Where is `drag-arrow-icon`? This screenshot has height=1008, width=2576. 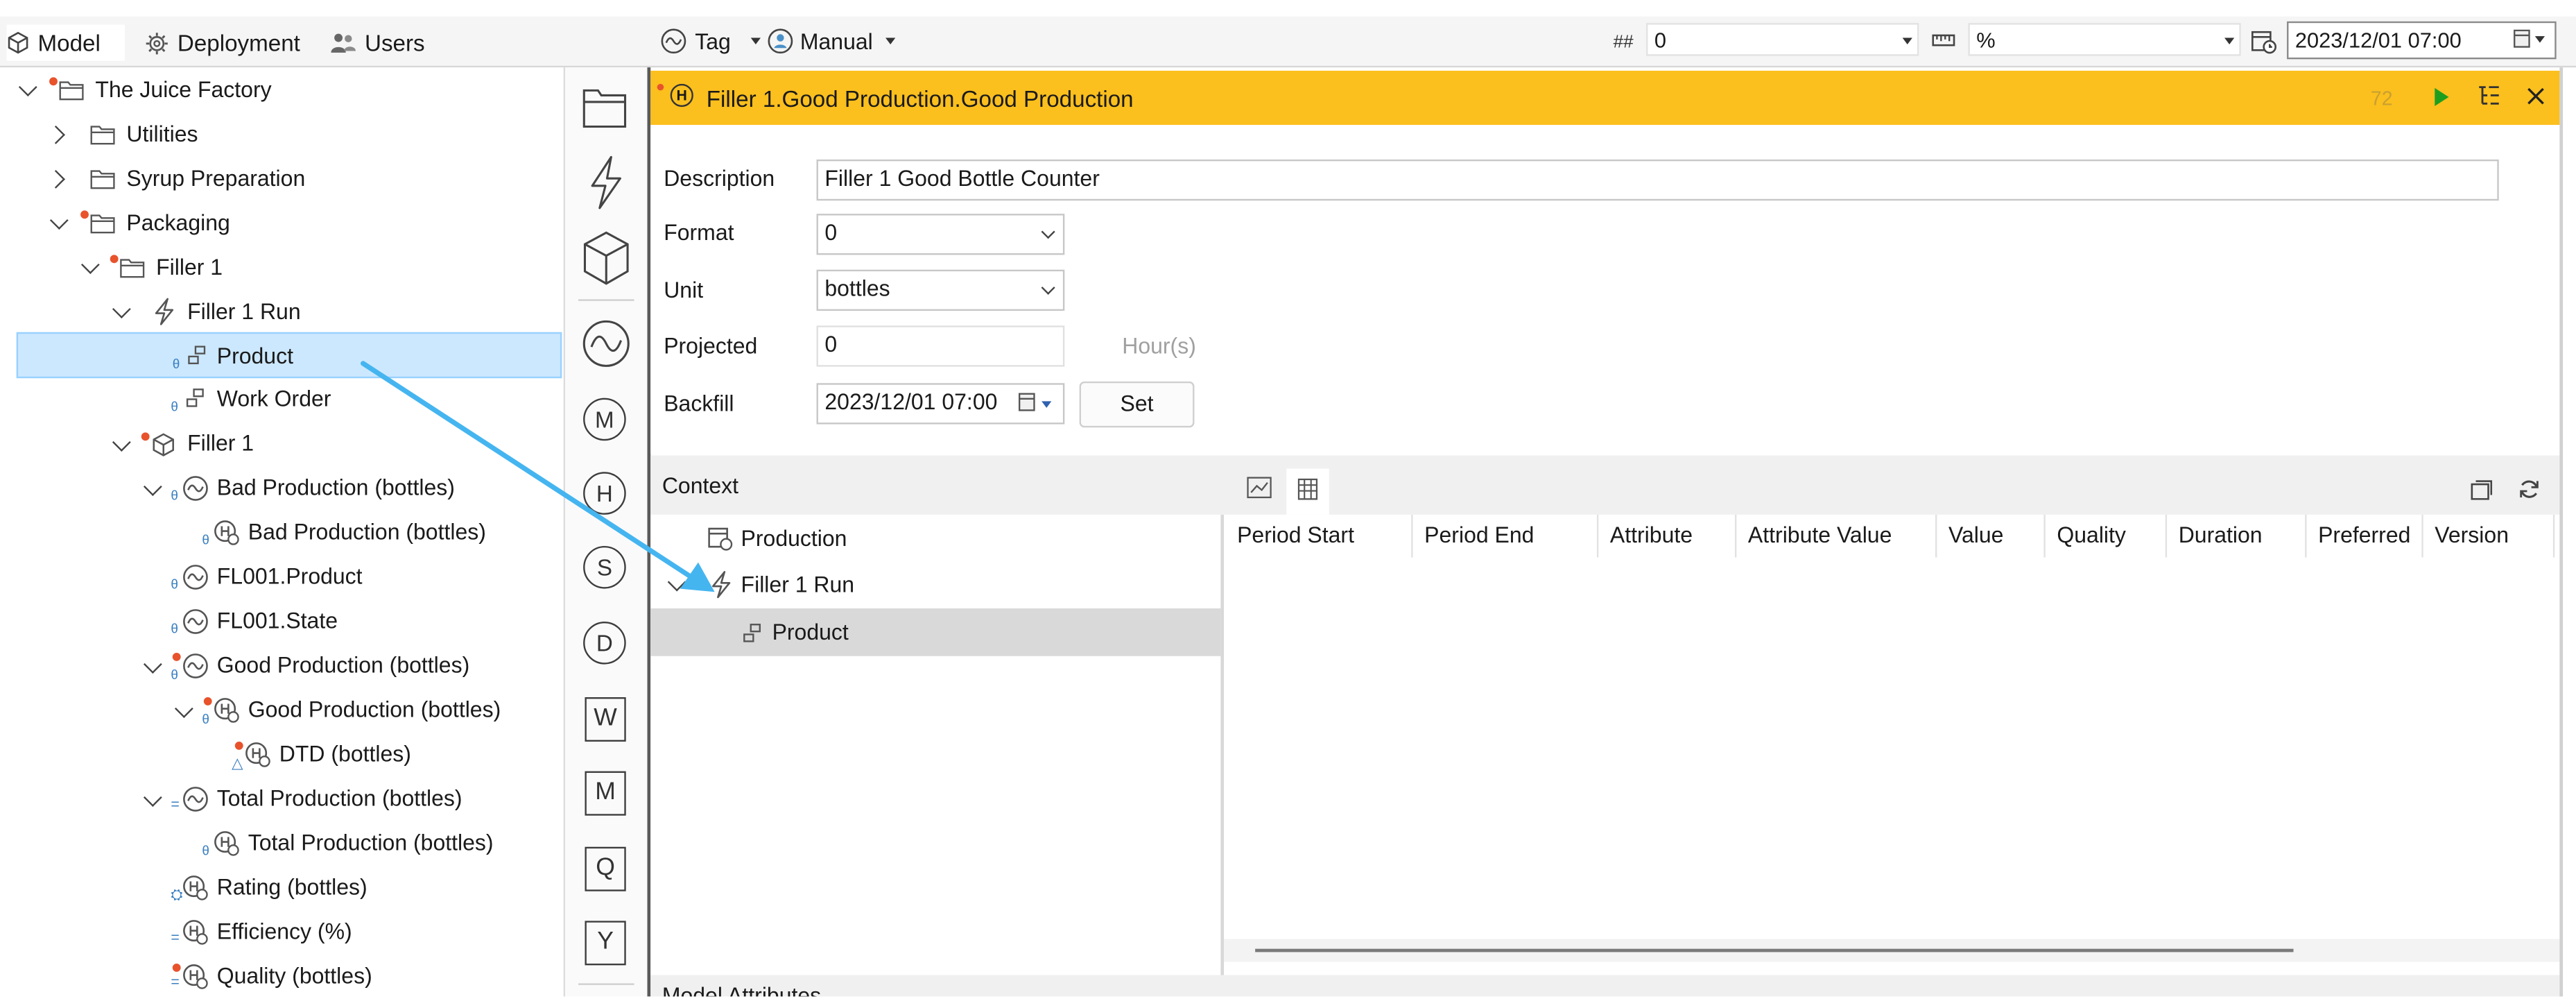
drag-arrow-icon is located at coordinates (538, 476).